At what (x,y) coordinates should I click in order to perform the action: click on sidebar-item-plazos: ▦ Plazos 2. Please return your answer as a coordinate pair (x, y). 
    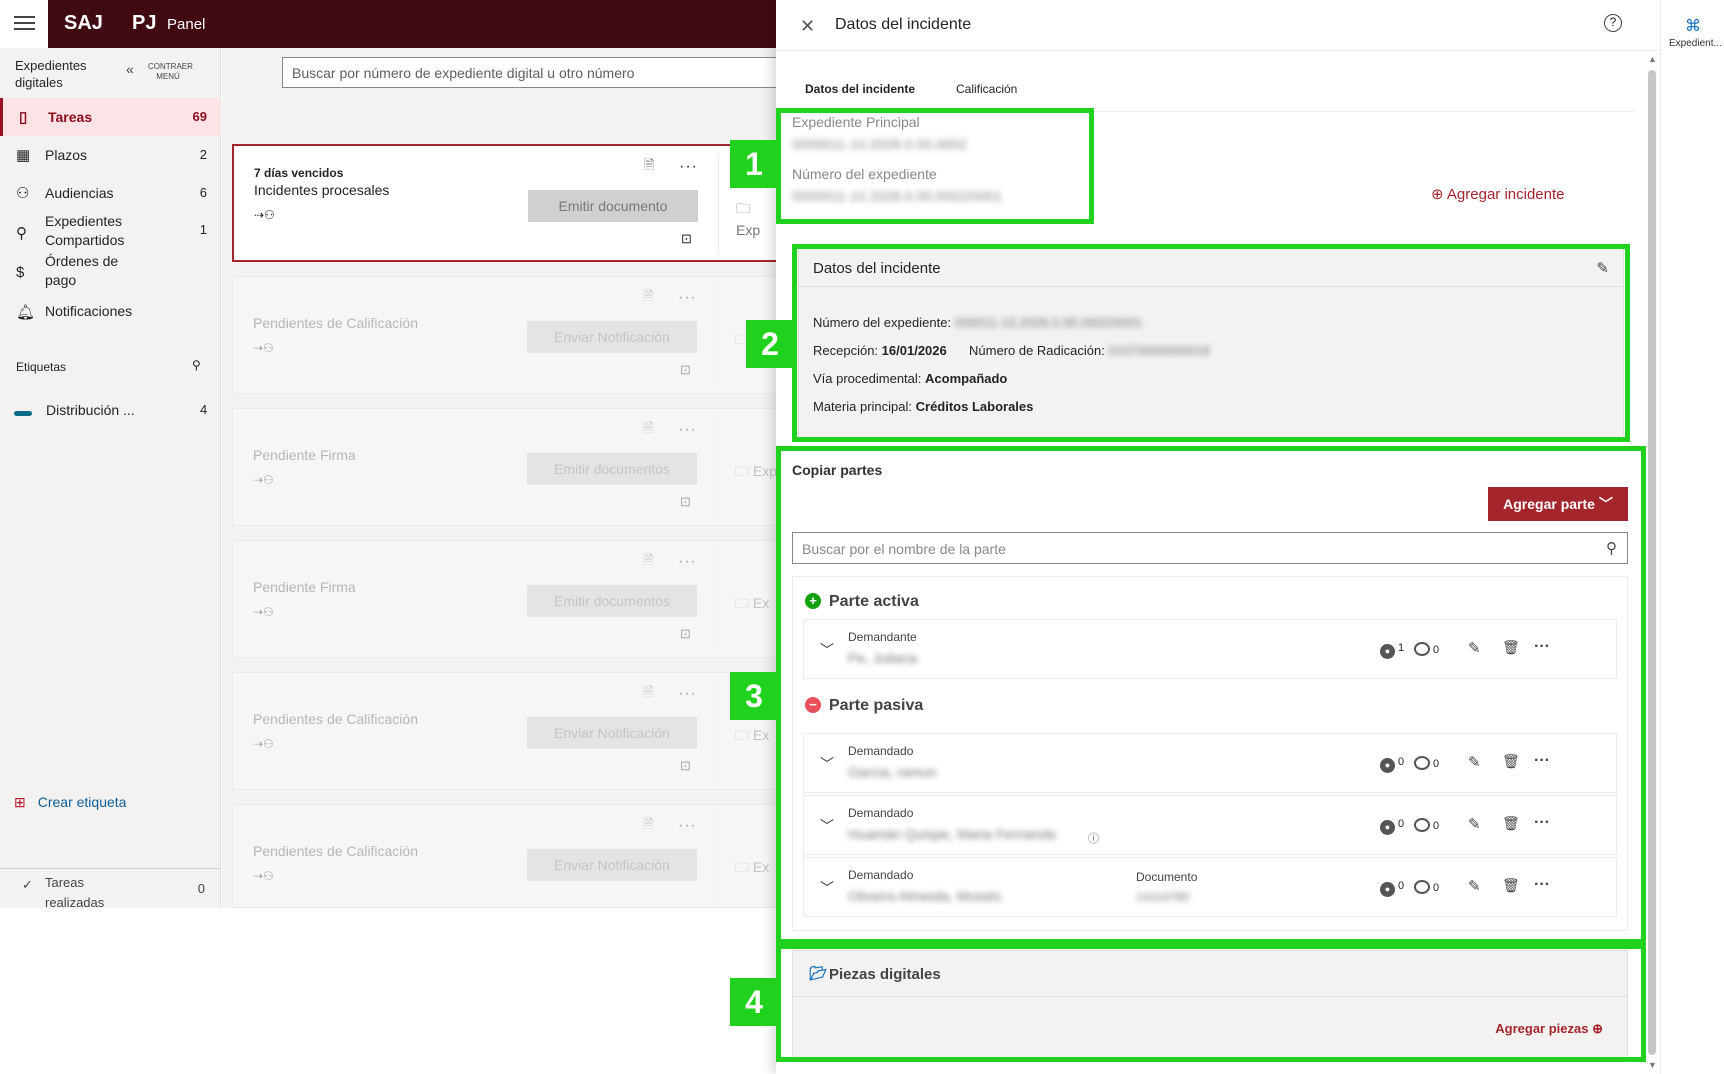
    Looking at the image, I should click on (110, 155).